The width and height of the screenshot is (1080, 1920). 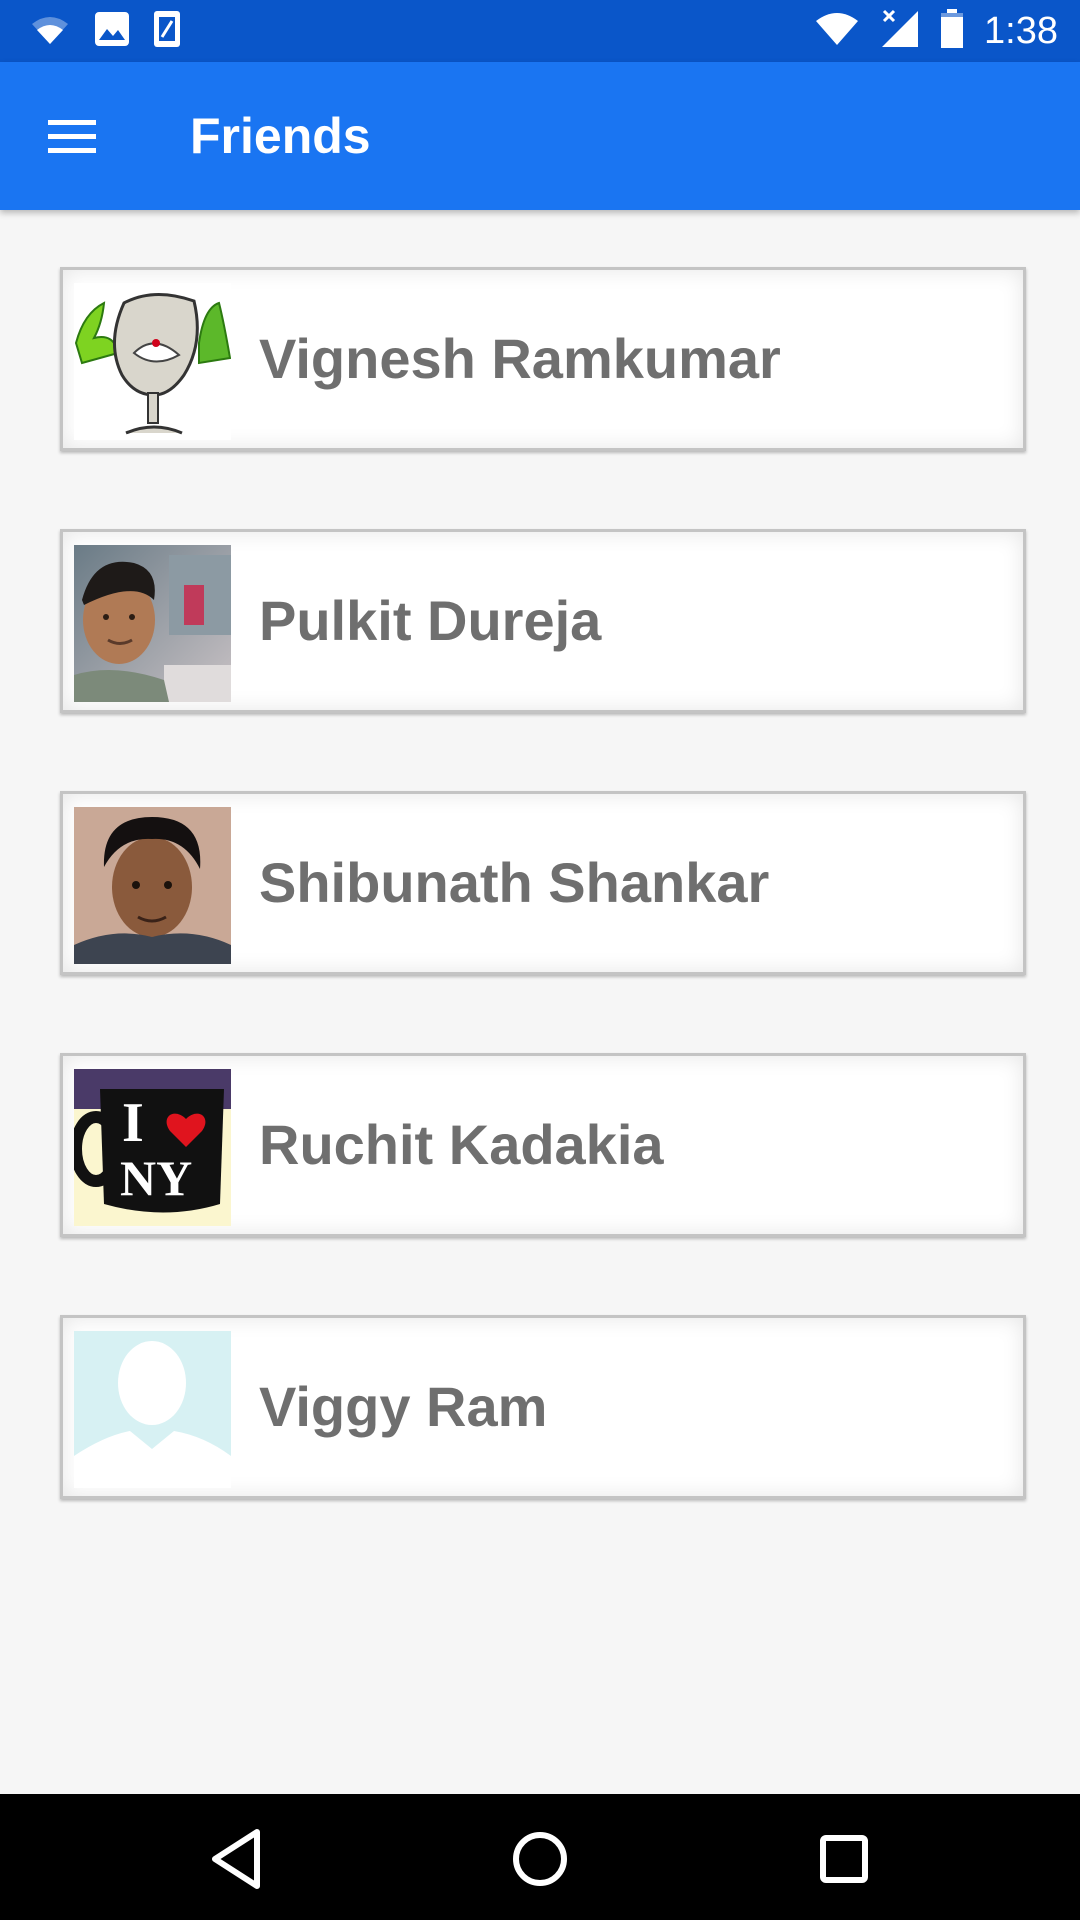 I want to click on svg-text: NY, so click(x=156, y=1178).